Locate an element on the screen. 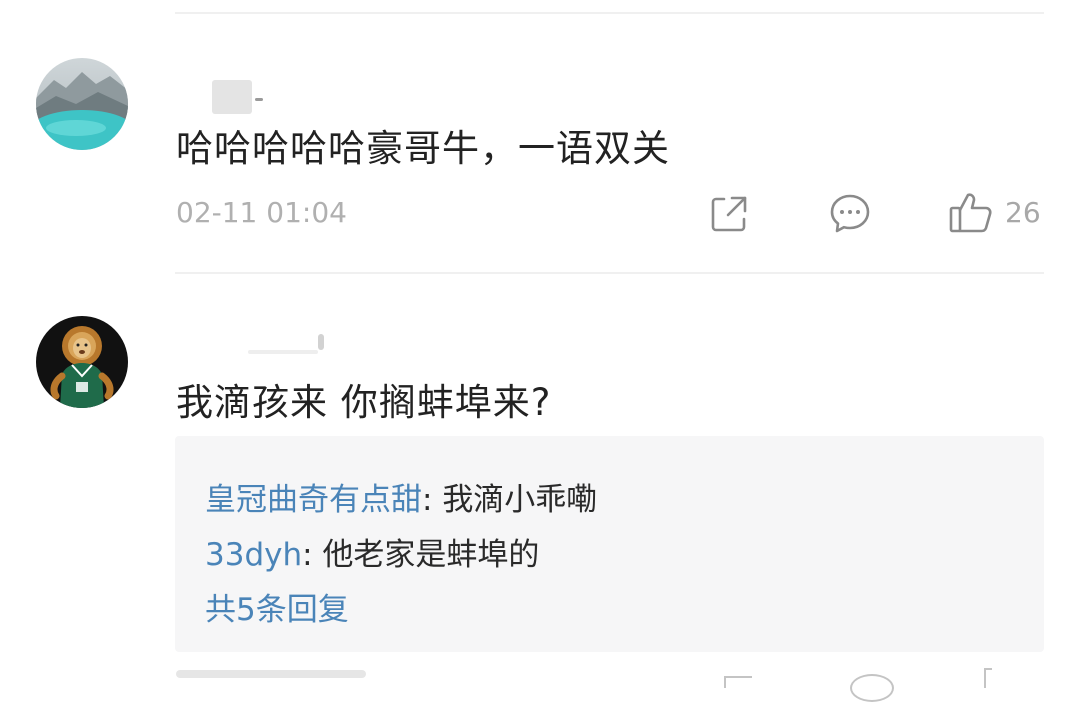  comment-icon is located at coordinates (850, 216).